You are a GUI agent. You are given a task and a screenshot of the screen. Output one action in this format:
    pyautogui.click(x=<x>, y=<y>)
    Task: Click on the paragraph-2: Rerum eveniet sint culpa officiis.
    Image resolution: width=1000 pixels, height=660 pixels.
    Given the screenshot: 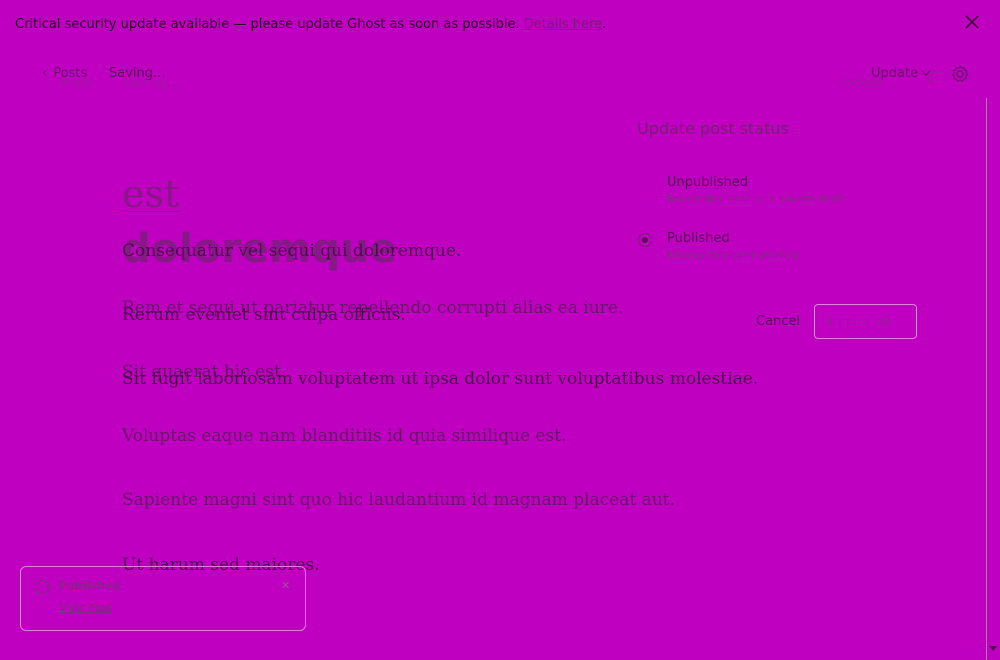 What is the action you would take?
    pyautogui.click(x=264, y=315)
    